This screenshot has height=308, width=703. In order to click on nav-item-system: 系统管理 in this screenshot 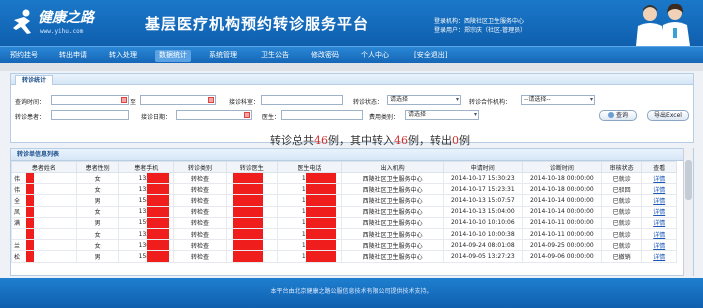, I will do `click(223, 56)`.